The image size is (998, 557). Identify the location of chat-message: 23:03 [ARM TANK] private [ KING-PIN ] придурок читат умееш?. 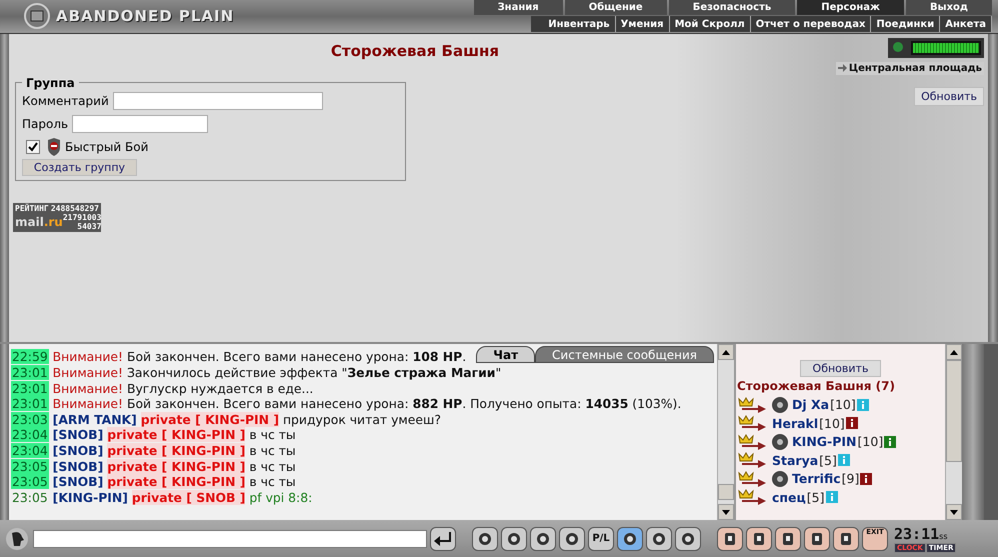
(226, 420).